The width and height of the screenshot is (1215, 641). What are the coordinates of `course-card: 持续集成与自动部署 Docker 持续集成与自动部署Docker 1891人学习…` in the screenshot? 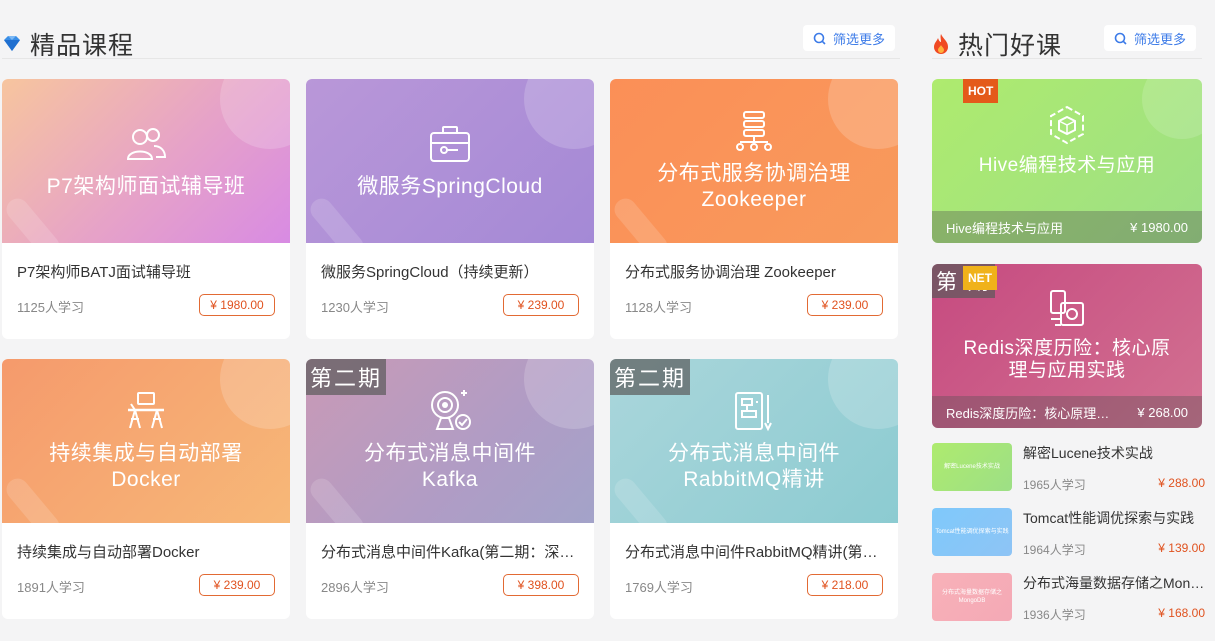 It's located at (146, 489).